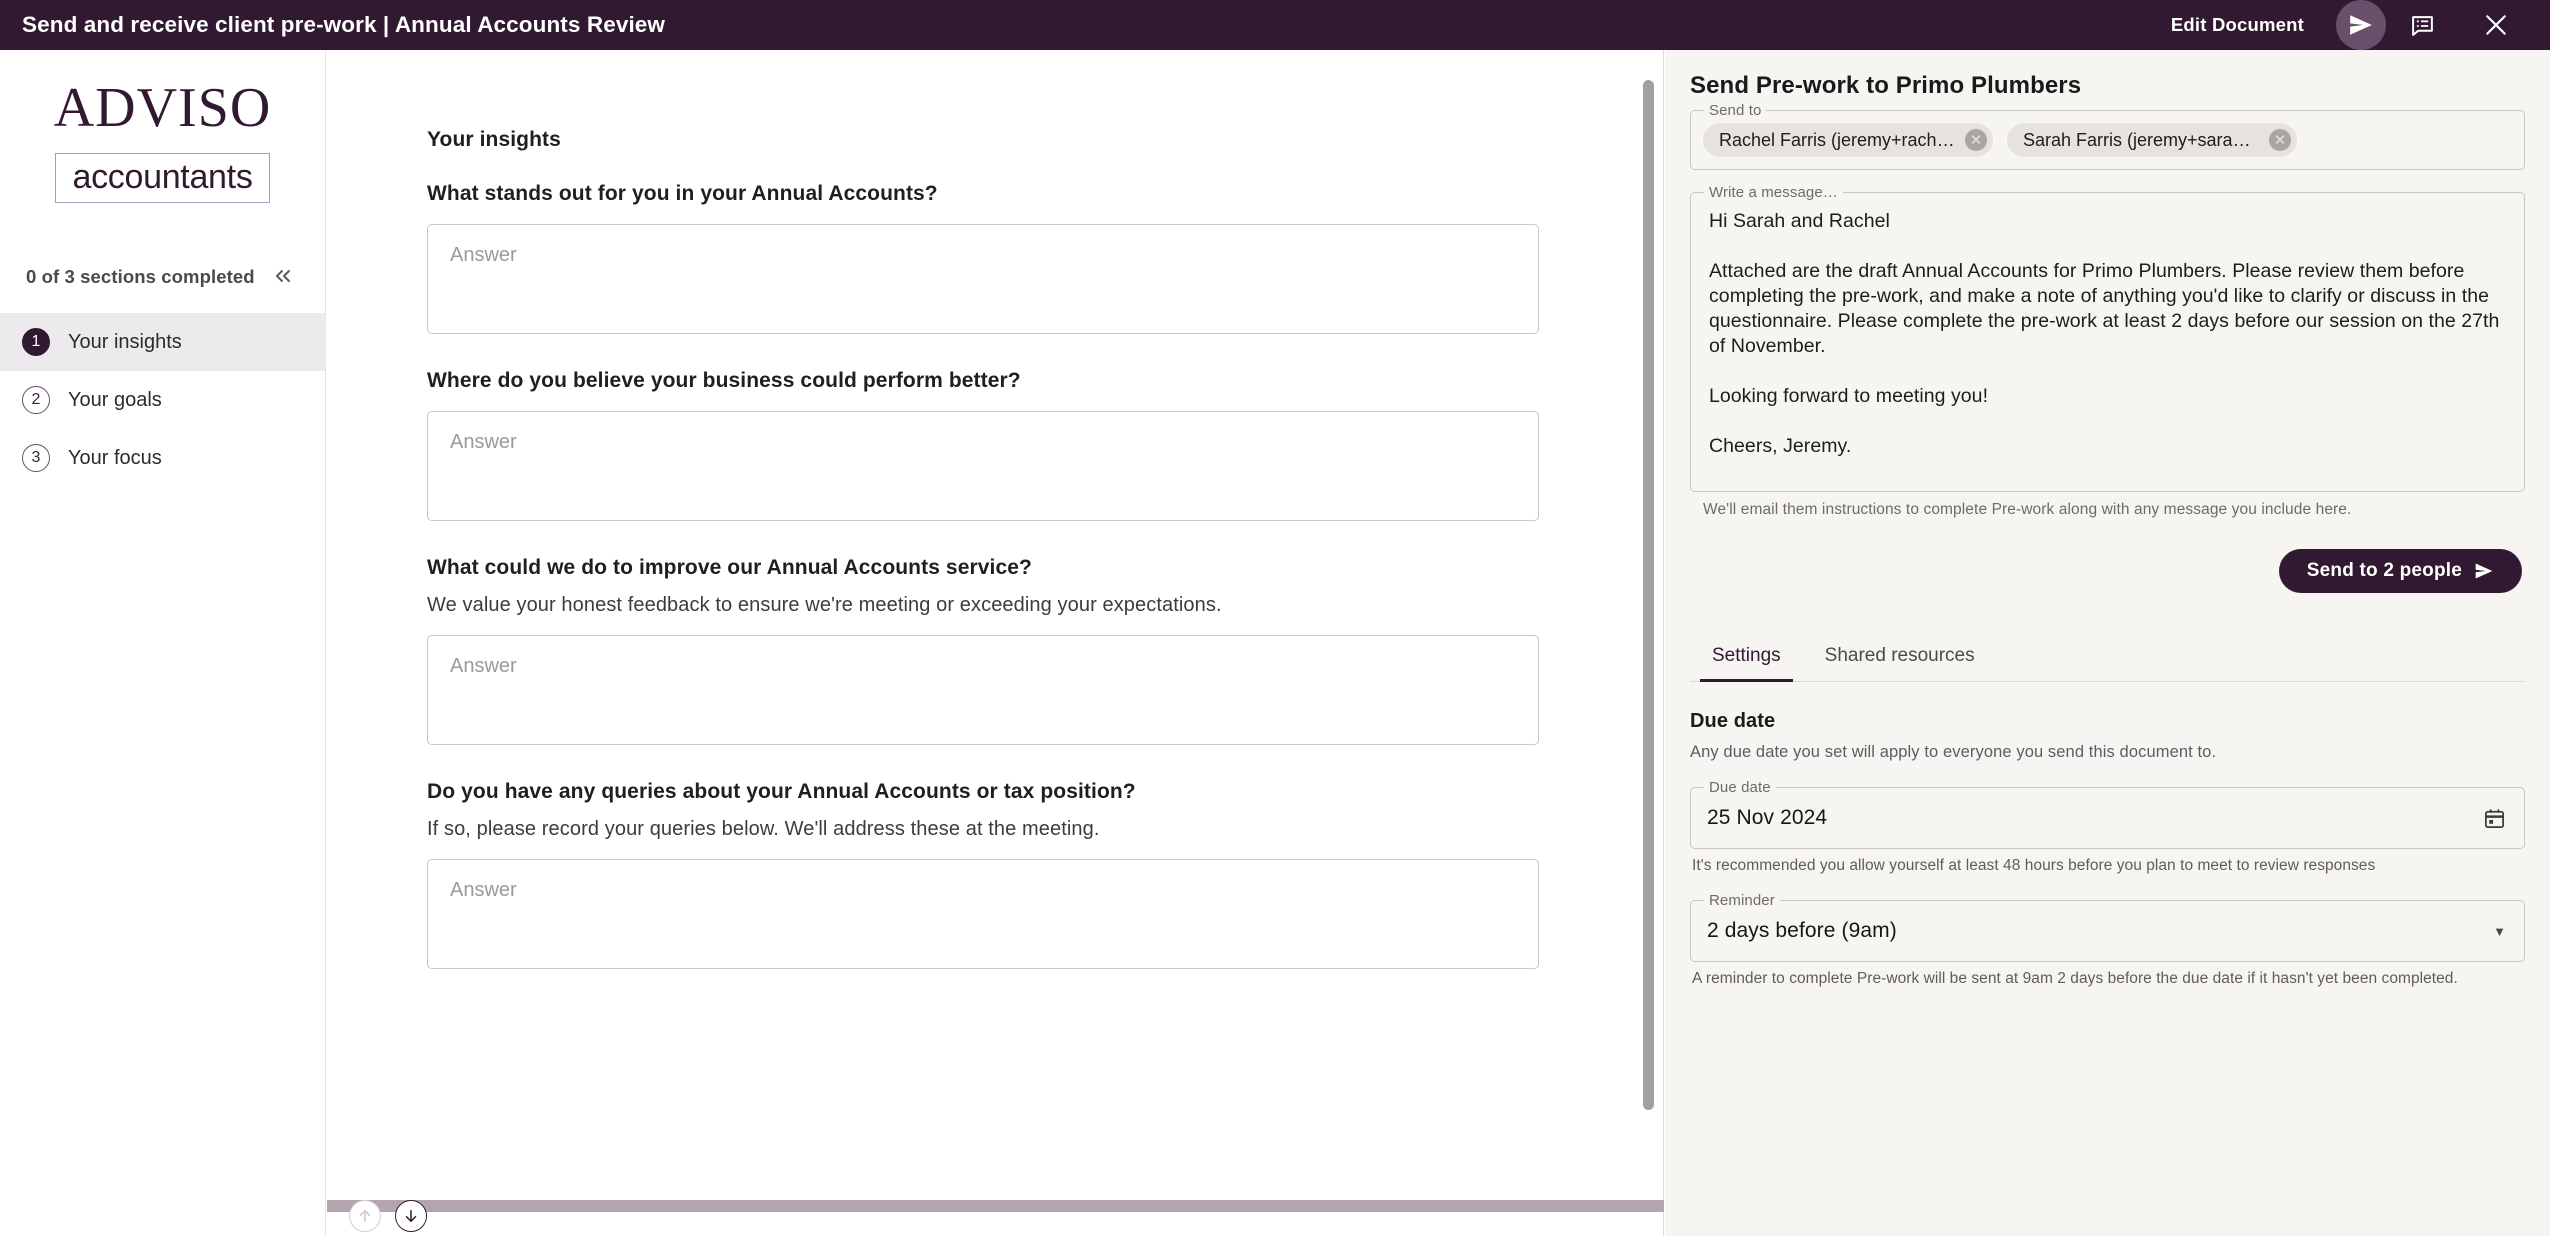  Describe the element at coordinates (36, 458) in the screenshot. I see `step-number: 3` at that location.